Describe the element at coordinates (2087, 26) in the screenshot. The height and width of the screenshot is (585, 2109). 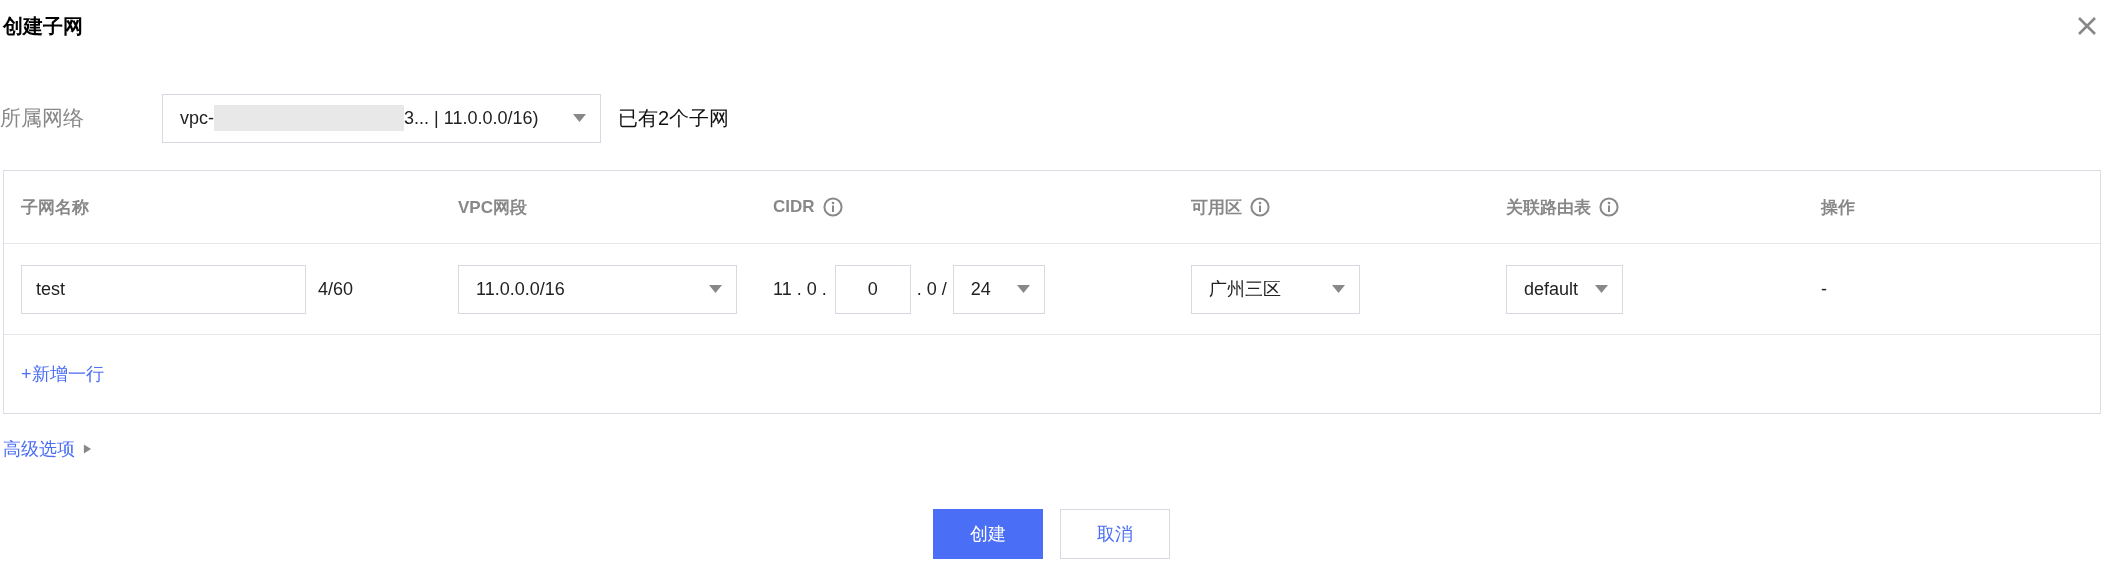
I see `close-icon` at that location.